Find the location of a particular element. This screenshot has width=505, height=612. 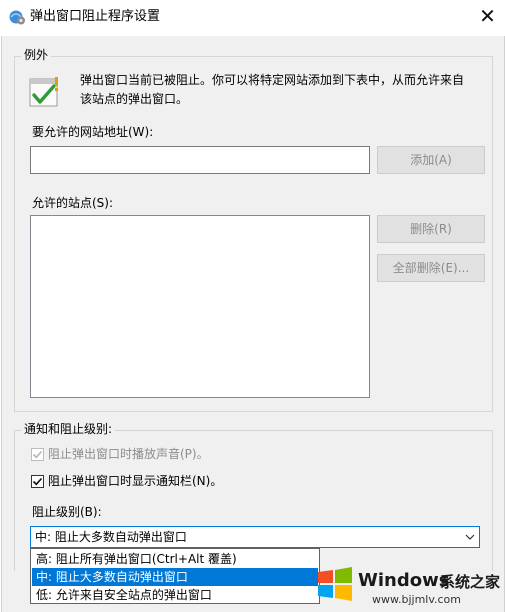

watermark-brand-suffix: 系统之家 is located at coordinates (470, 582).